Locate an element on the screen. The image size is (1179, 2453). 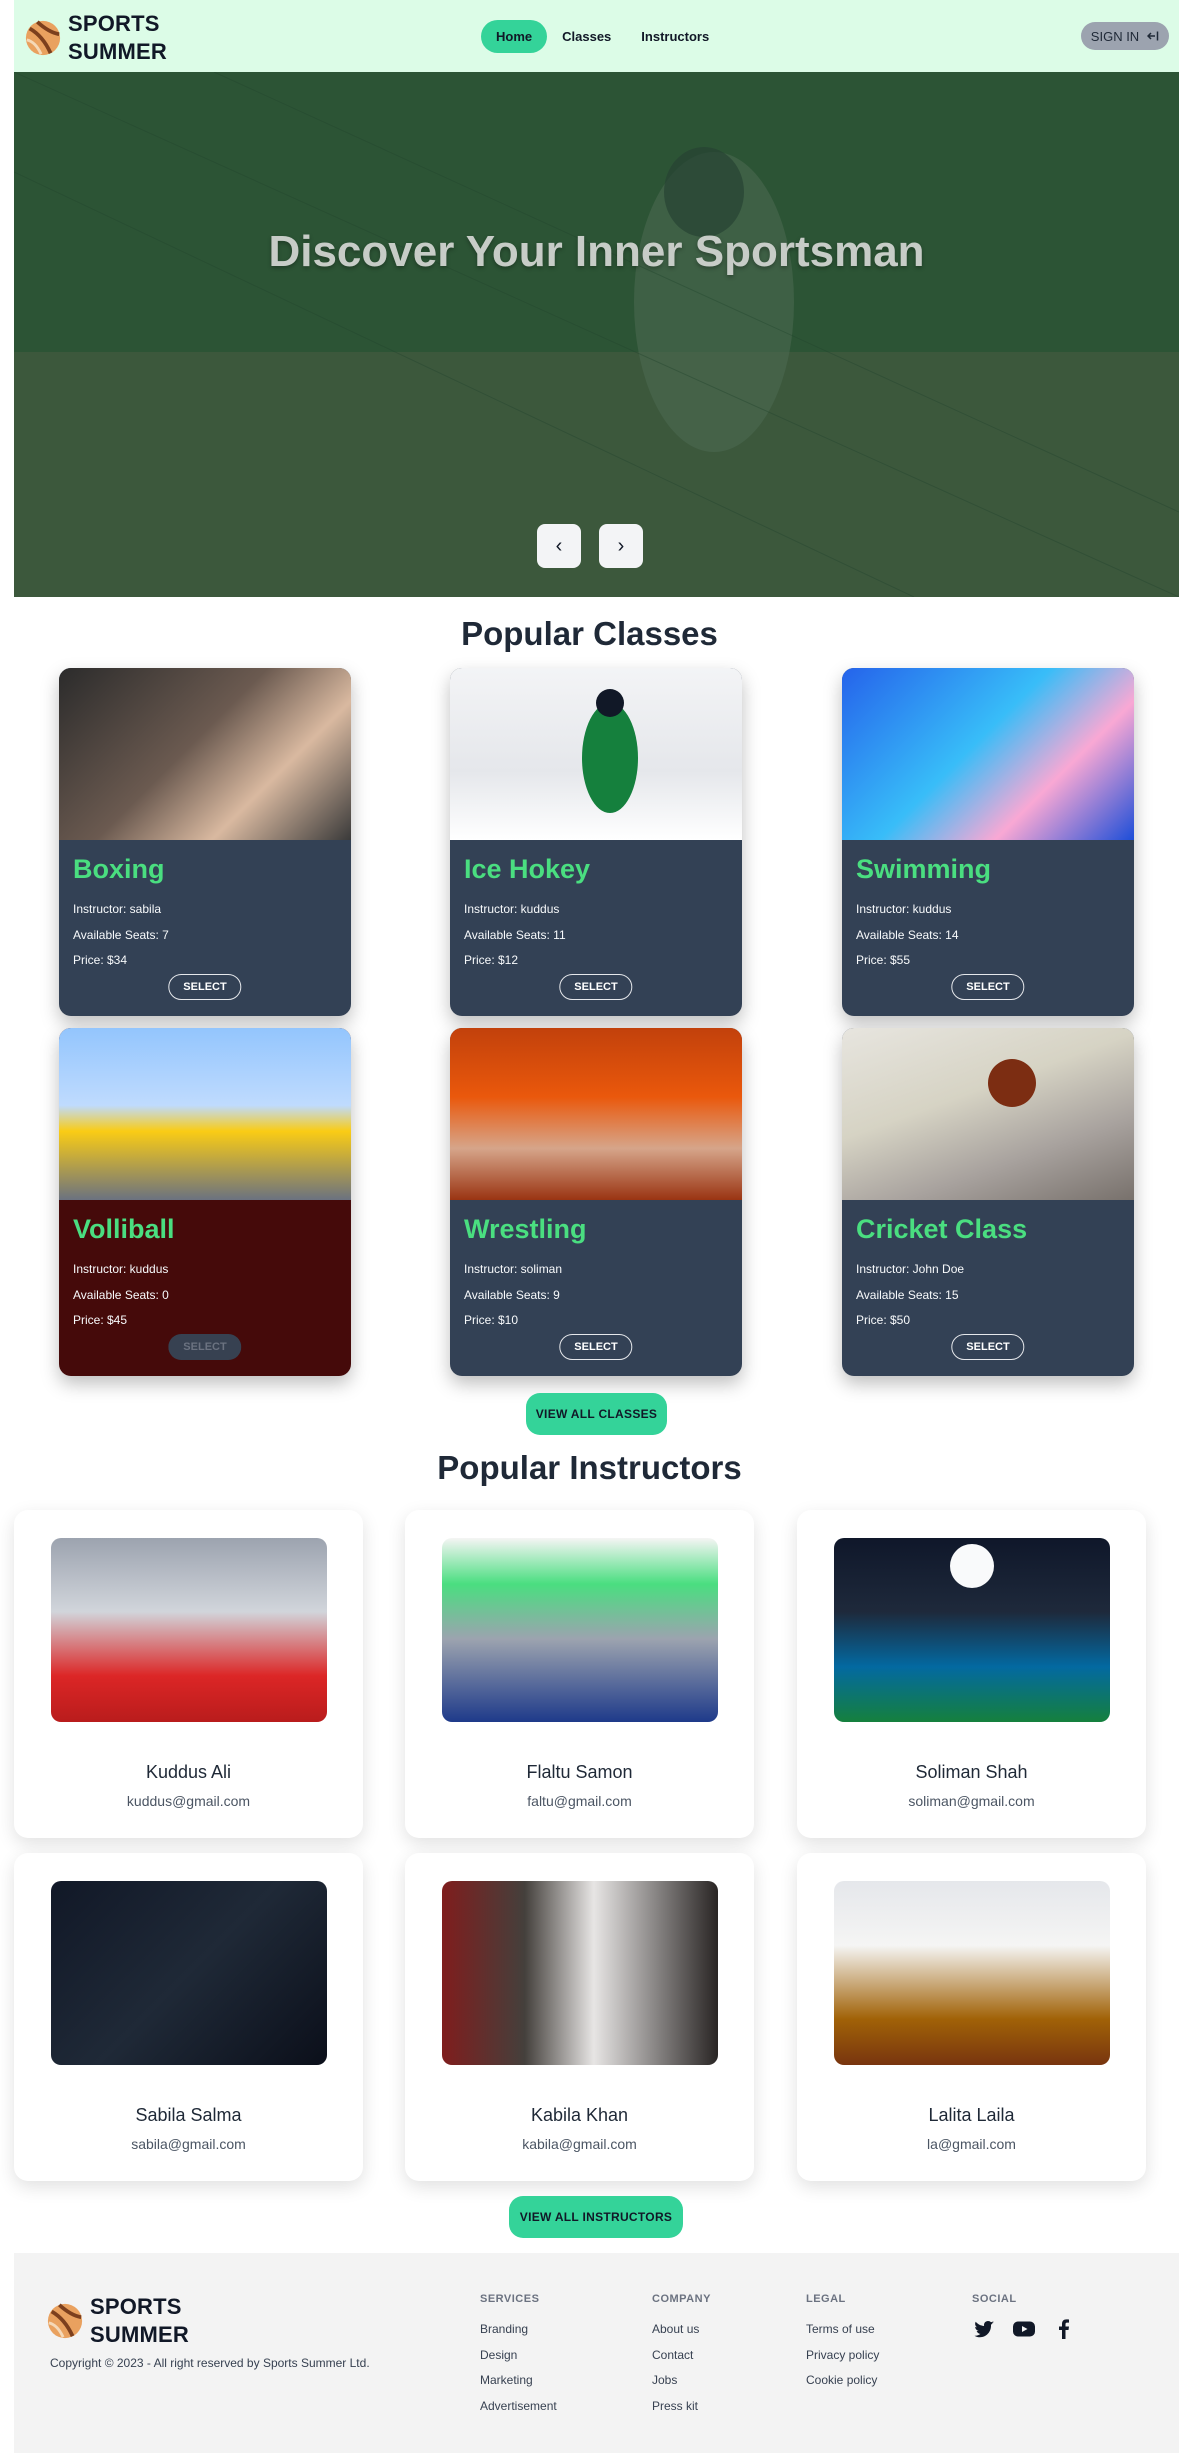
instructor-name: Lalita Laila is located at coordinates (971, 2115).